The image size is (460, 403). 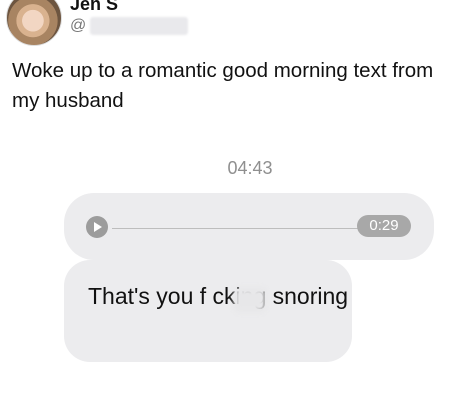 I want to click on voice-progress-track, so click(x=236, y=228).